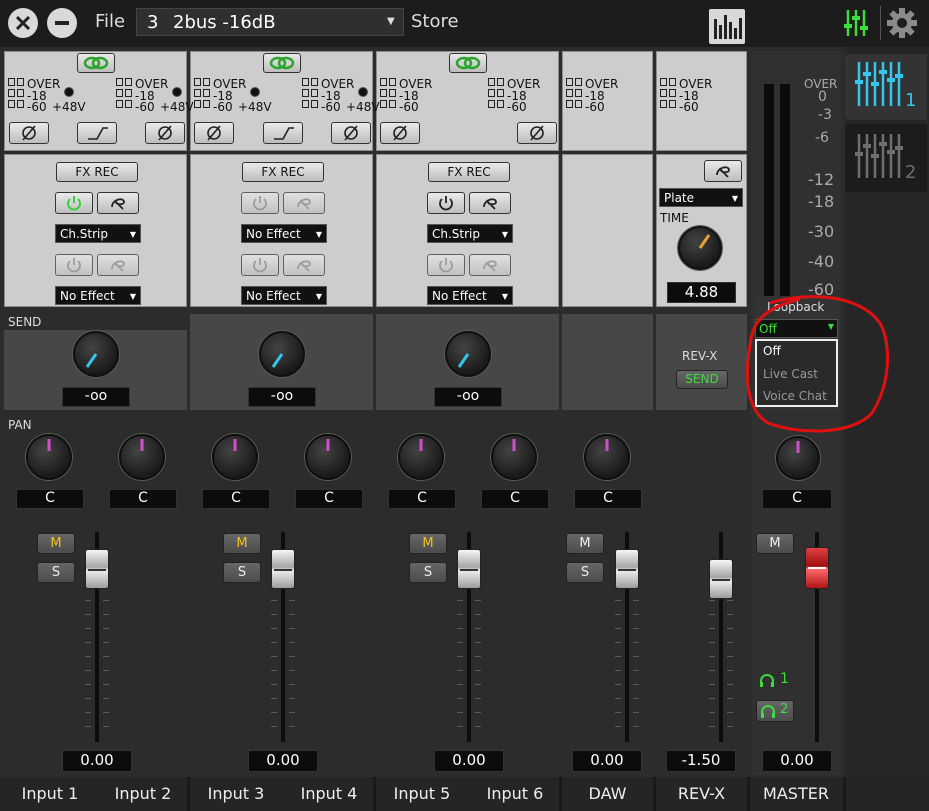  Describe the element at coordinates (774, 681) in the screenshot. I see `headphone-1-toggle: 1` at that location.